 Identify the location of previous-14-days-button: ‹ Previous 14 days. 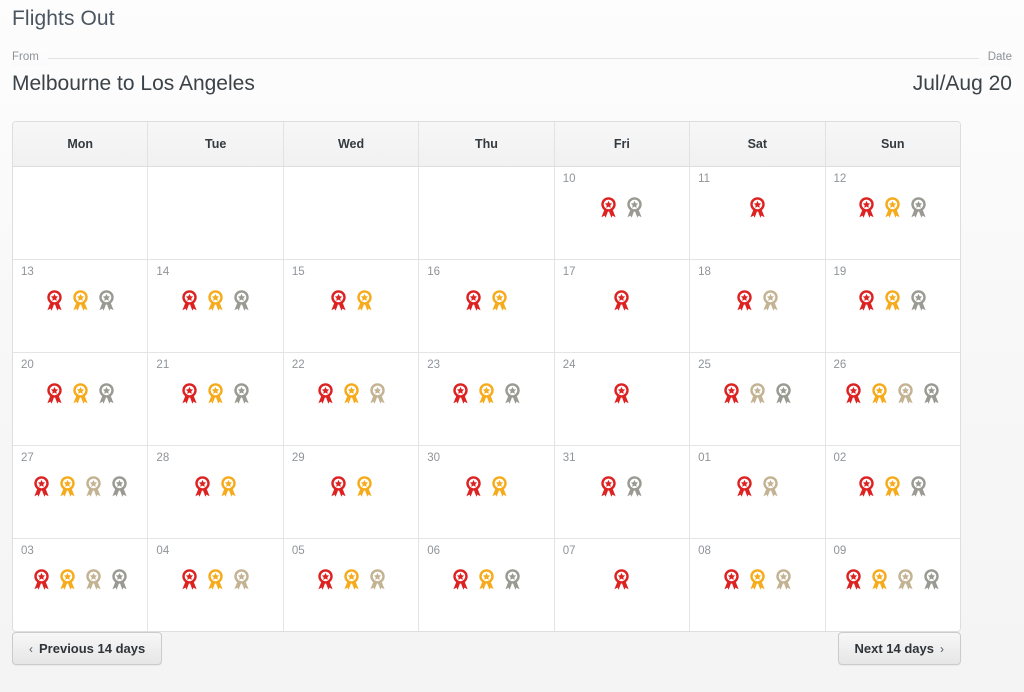
(87, 648).